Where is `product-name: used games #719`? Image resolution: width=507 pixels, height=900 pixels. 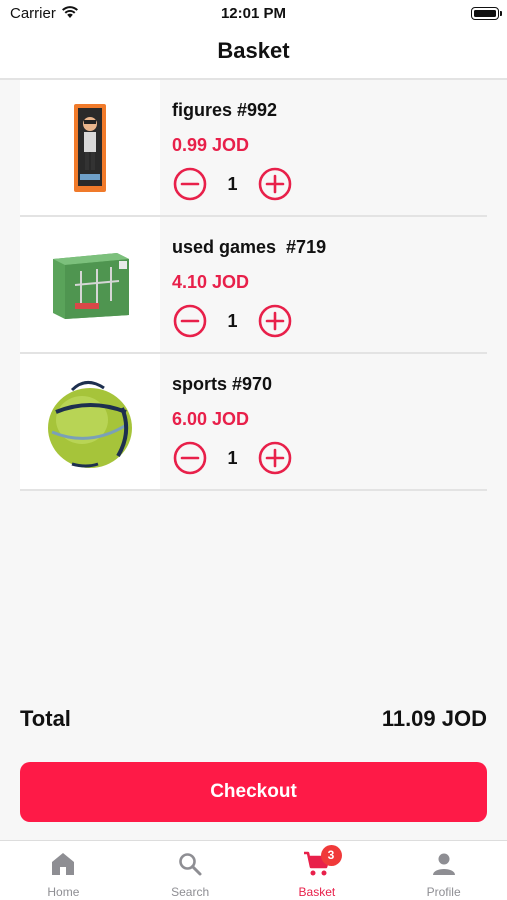
product-name: used games #719 is located at coordinates (249, 247).